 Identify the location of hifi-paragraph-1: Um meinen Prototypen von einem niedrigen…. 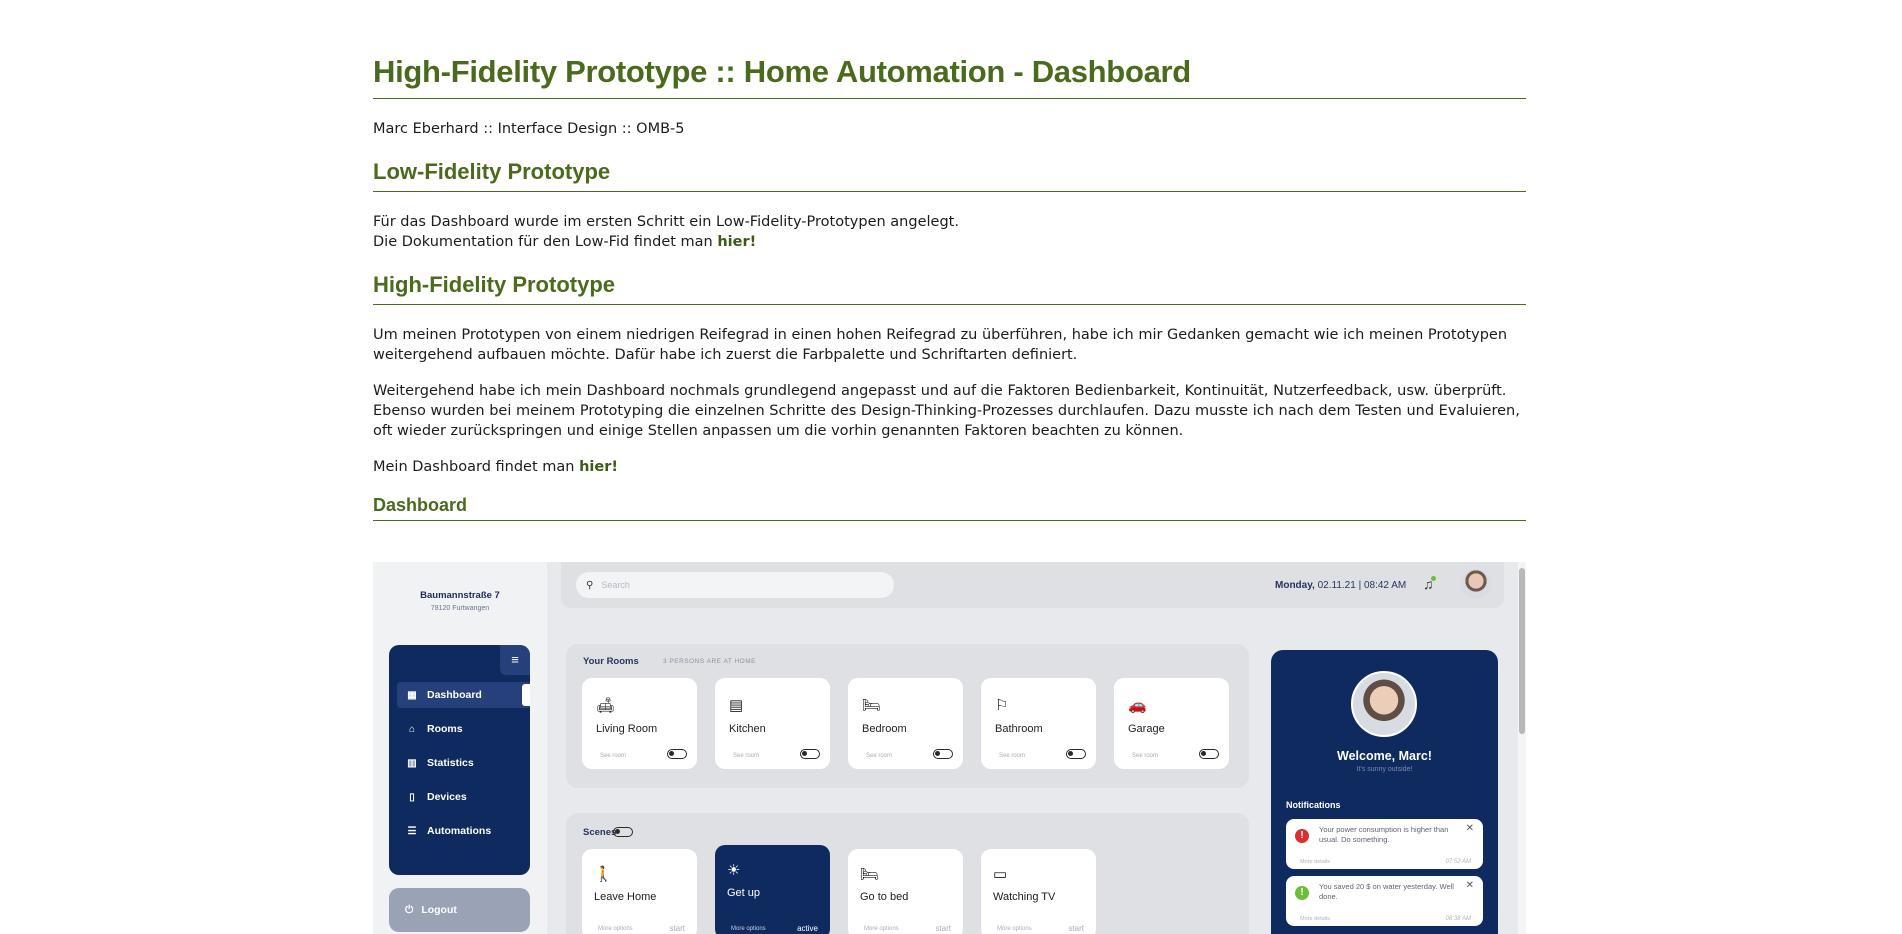
(940, 345).